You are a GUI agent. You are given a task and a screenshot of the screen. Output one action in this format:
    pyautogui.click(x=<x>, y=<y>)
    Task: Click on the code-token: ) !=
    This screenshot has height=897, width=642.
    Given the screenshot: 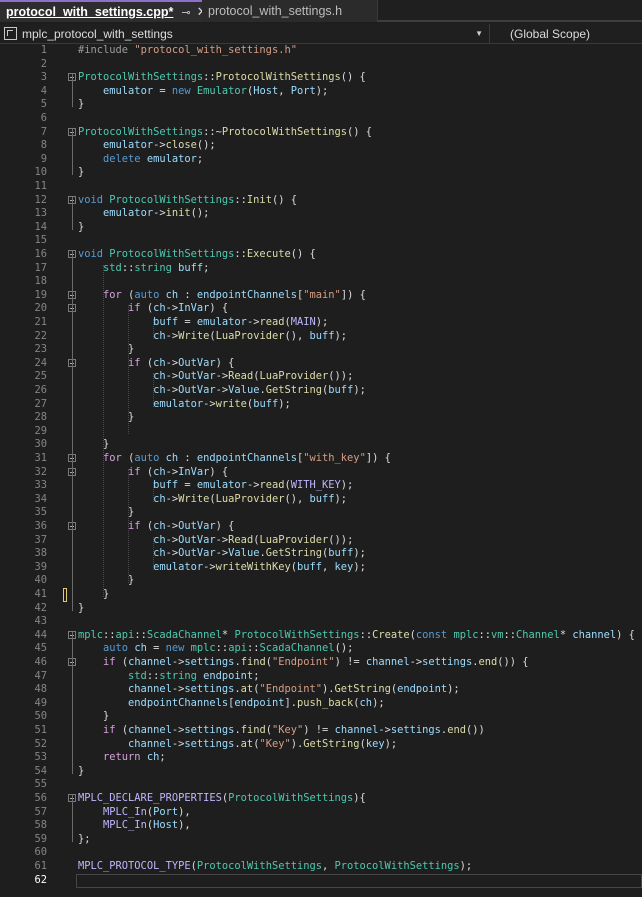 What is the action you would take?
    pyautogui.click(x=319, y=730)
    